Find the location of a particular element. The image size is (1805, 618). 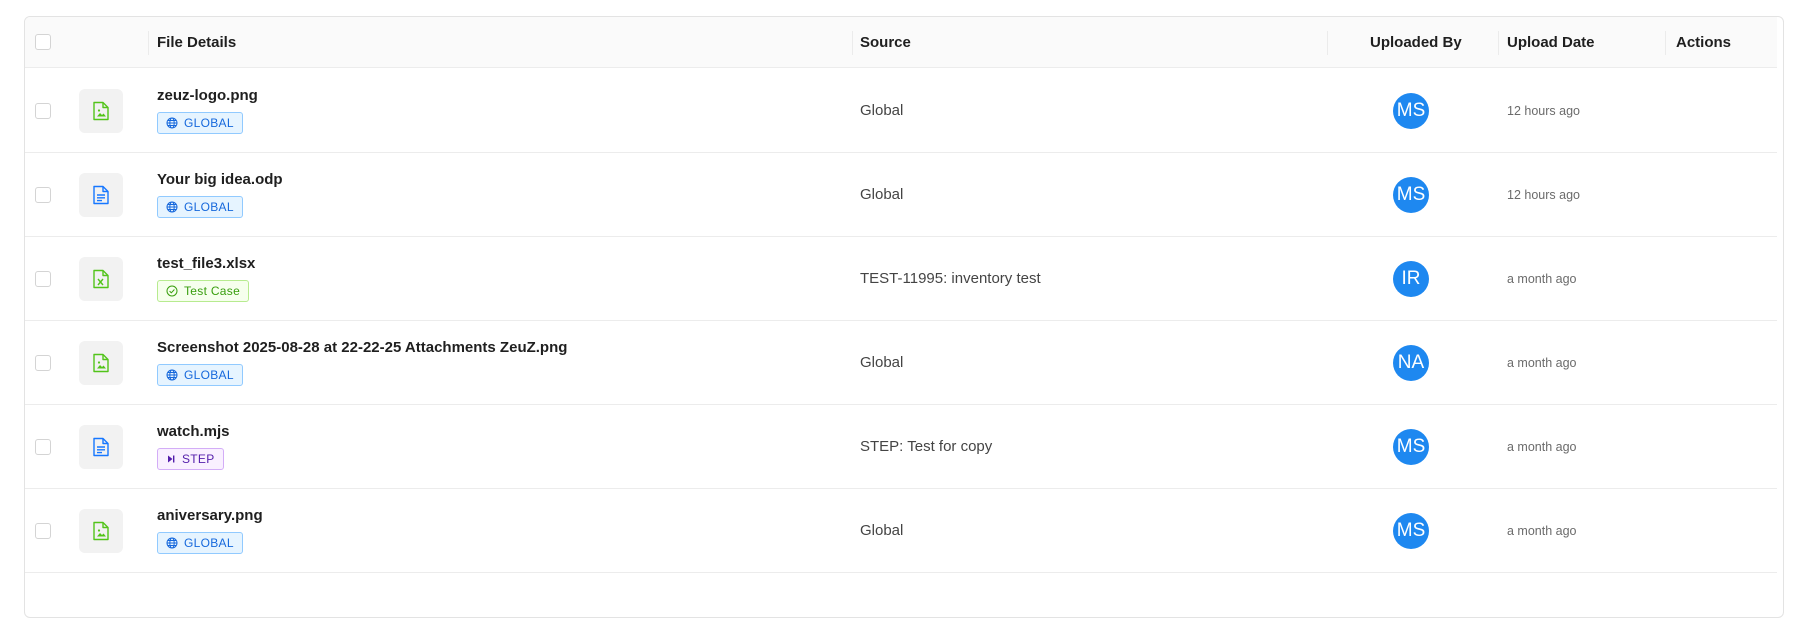

scope-tag-label: STEP is located at coordinates (198, 459).